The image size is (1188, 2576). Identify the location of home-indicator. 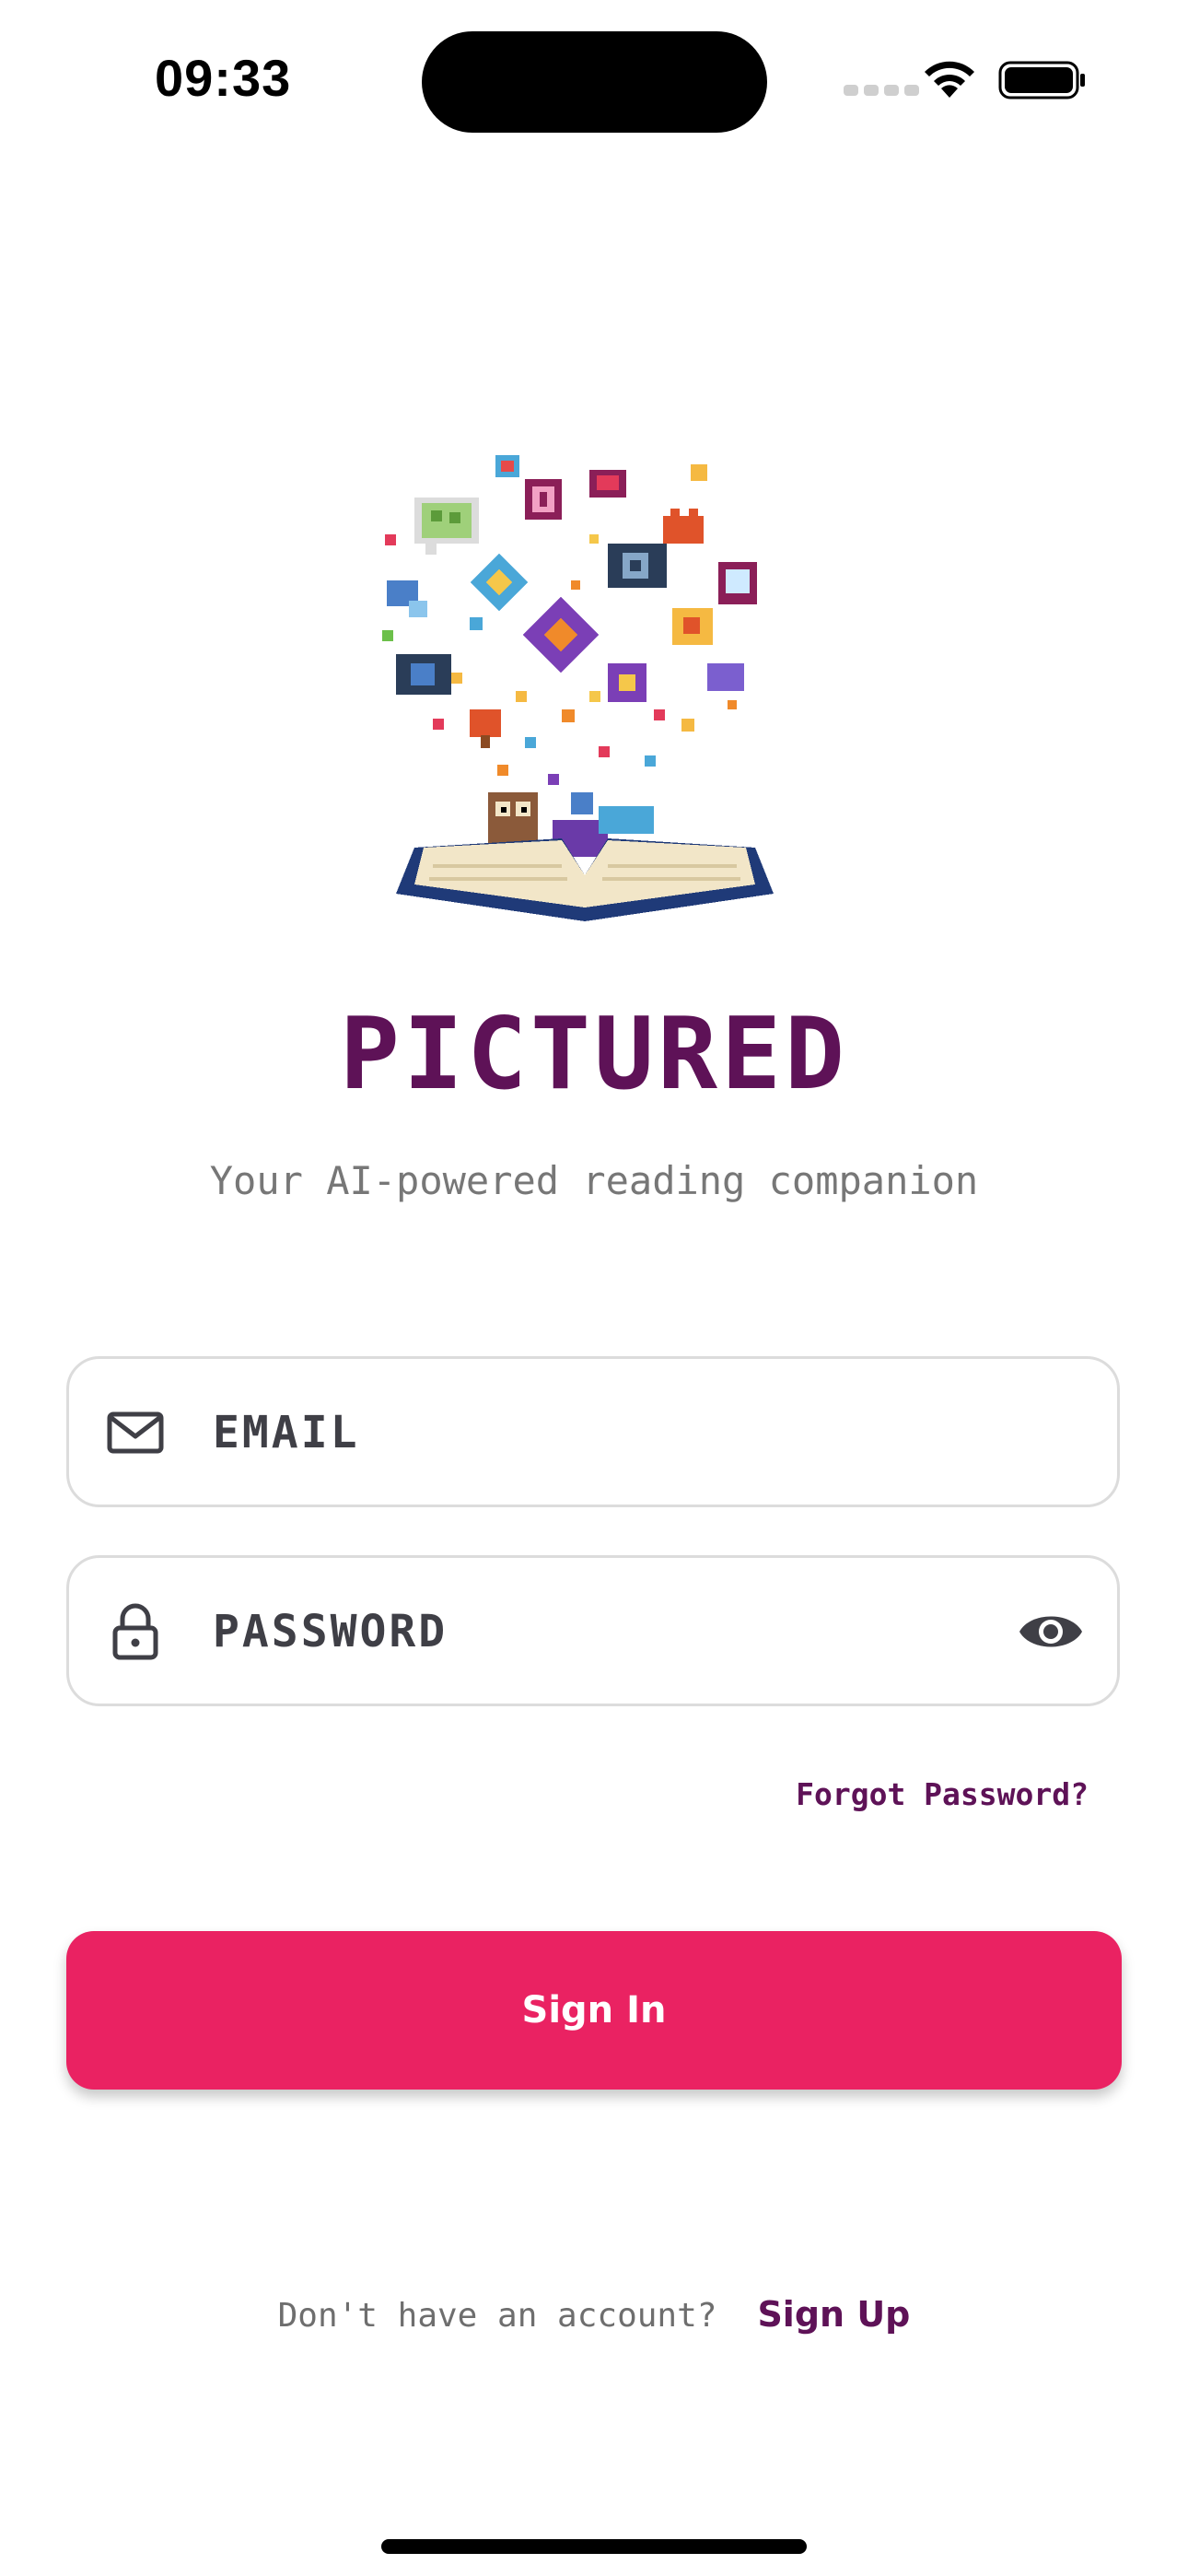
(594, 2546).